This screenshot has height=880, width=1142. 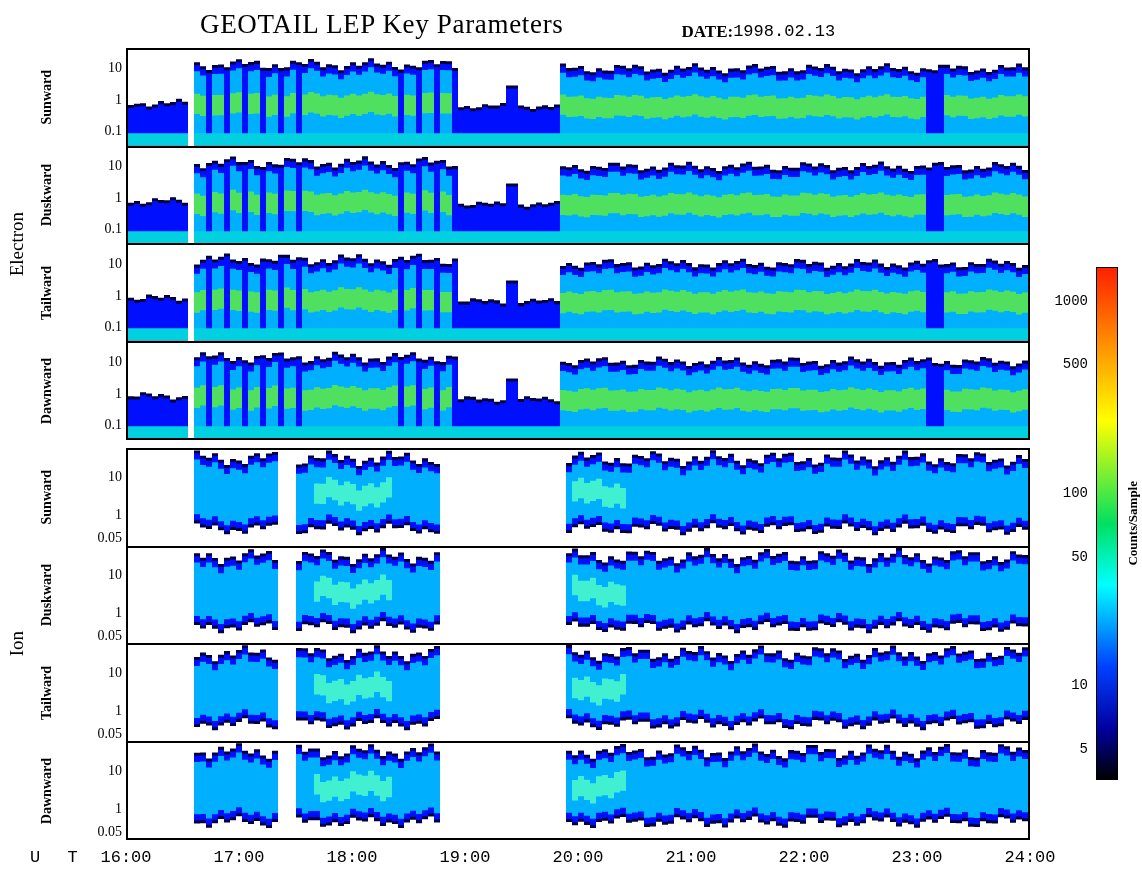 What do you see at coordinates (16, 644) in the screenshot?
I see `group-label: Ion` at bounding box center [16, 644].